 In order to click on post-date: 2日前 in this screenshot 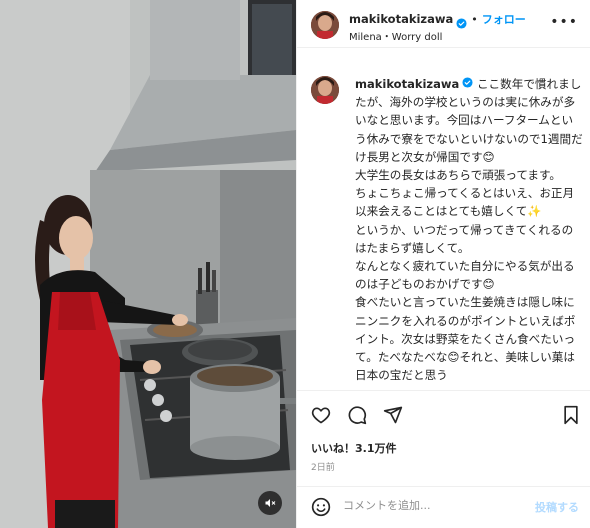, I will do `click(323, 466)`.